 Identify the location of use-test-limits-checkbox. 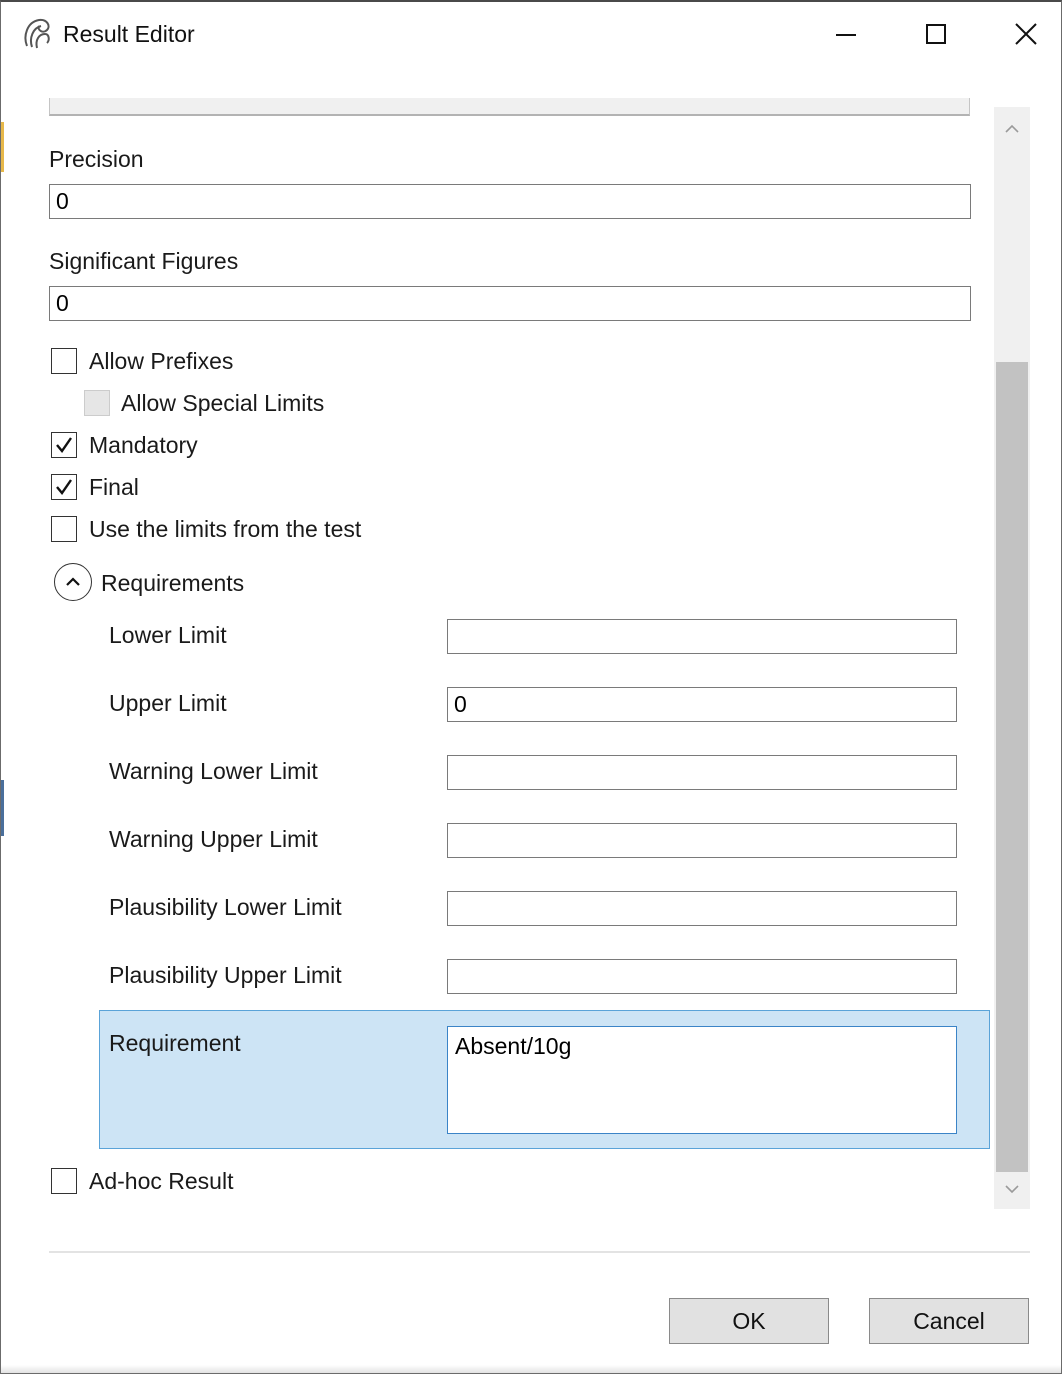
(64, 529).